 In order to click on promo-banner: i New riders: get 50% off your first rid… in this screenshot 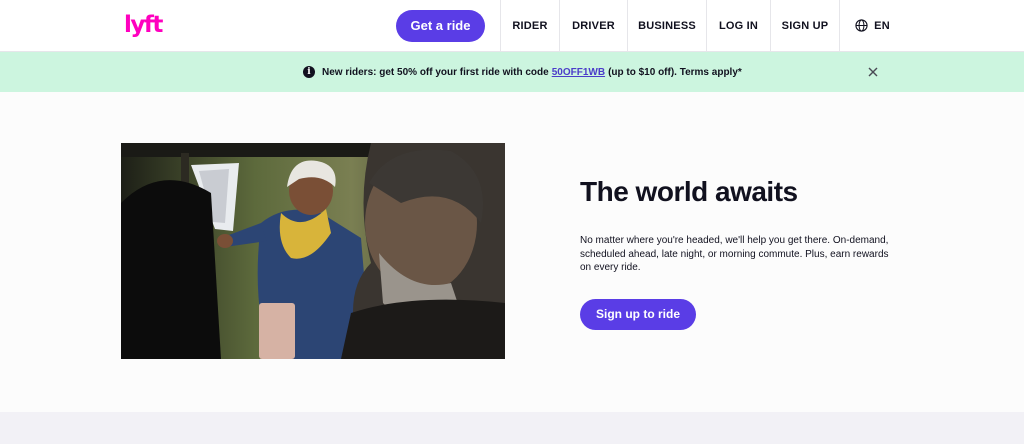, I will do `click(512, 72)`.